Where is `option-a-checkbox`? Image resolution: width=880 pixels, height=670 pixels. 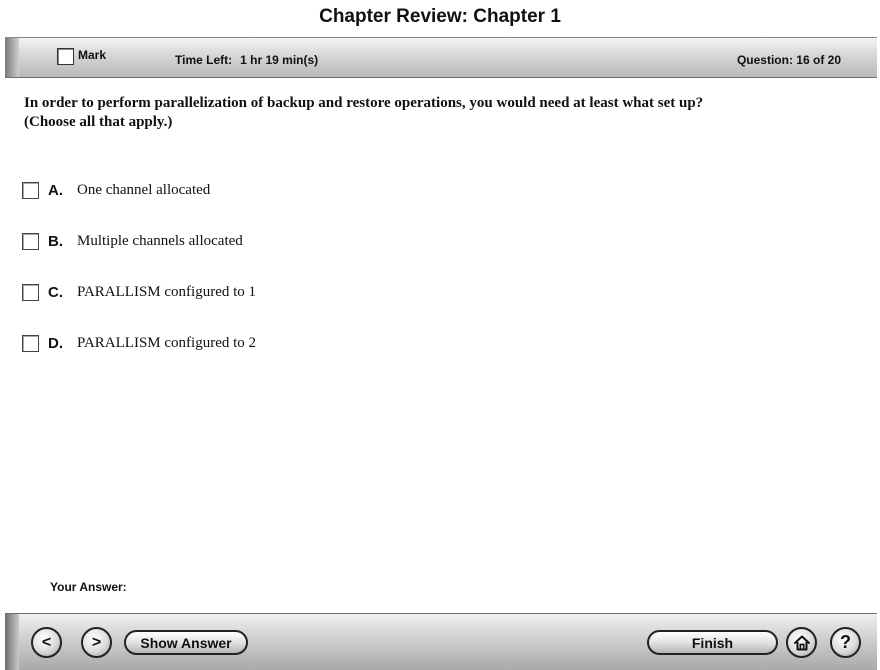 option-a-checkbox is located at coordinates (30, 190).